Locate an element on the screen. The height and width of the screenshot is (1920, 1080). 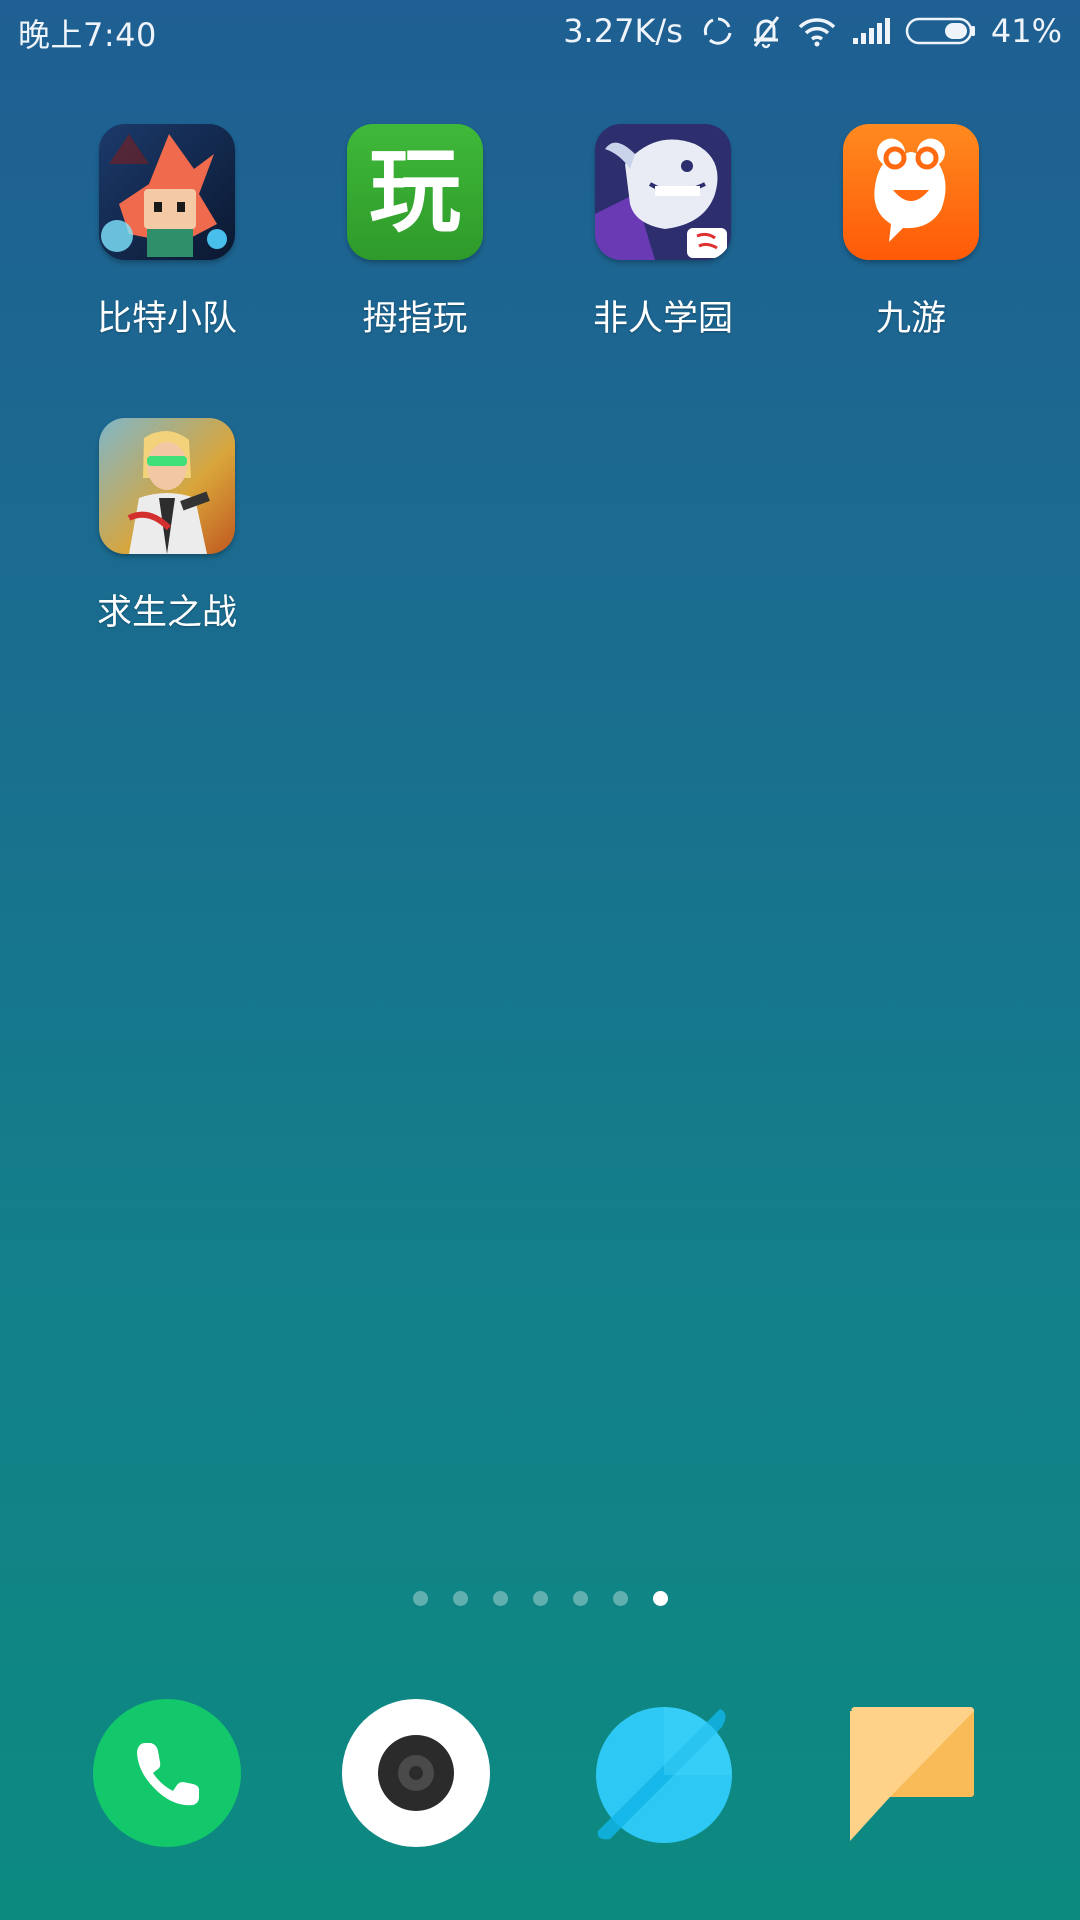
message-bubble-icon is located at coordinates (912, 1774).